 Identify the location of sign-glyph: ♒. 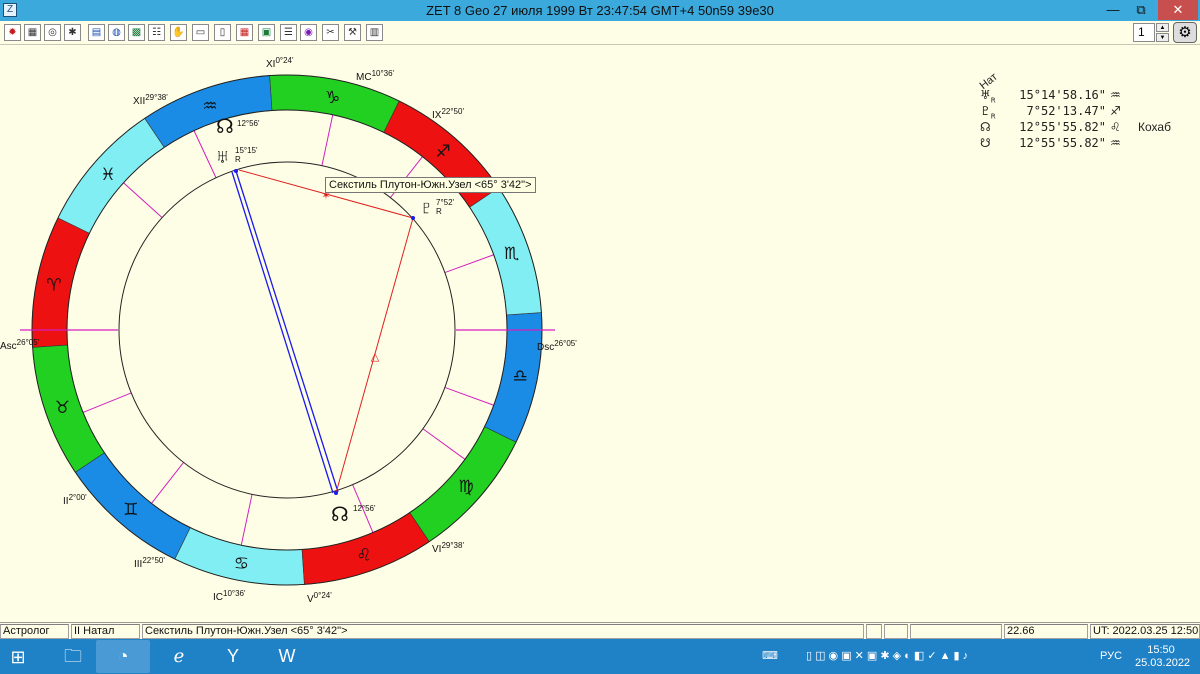
(209, 105).